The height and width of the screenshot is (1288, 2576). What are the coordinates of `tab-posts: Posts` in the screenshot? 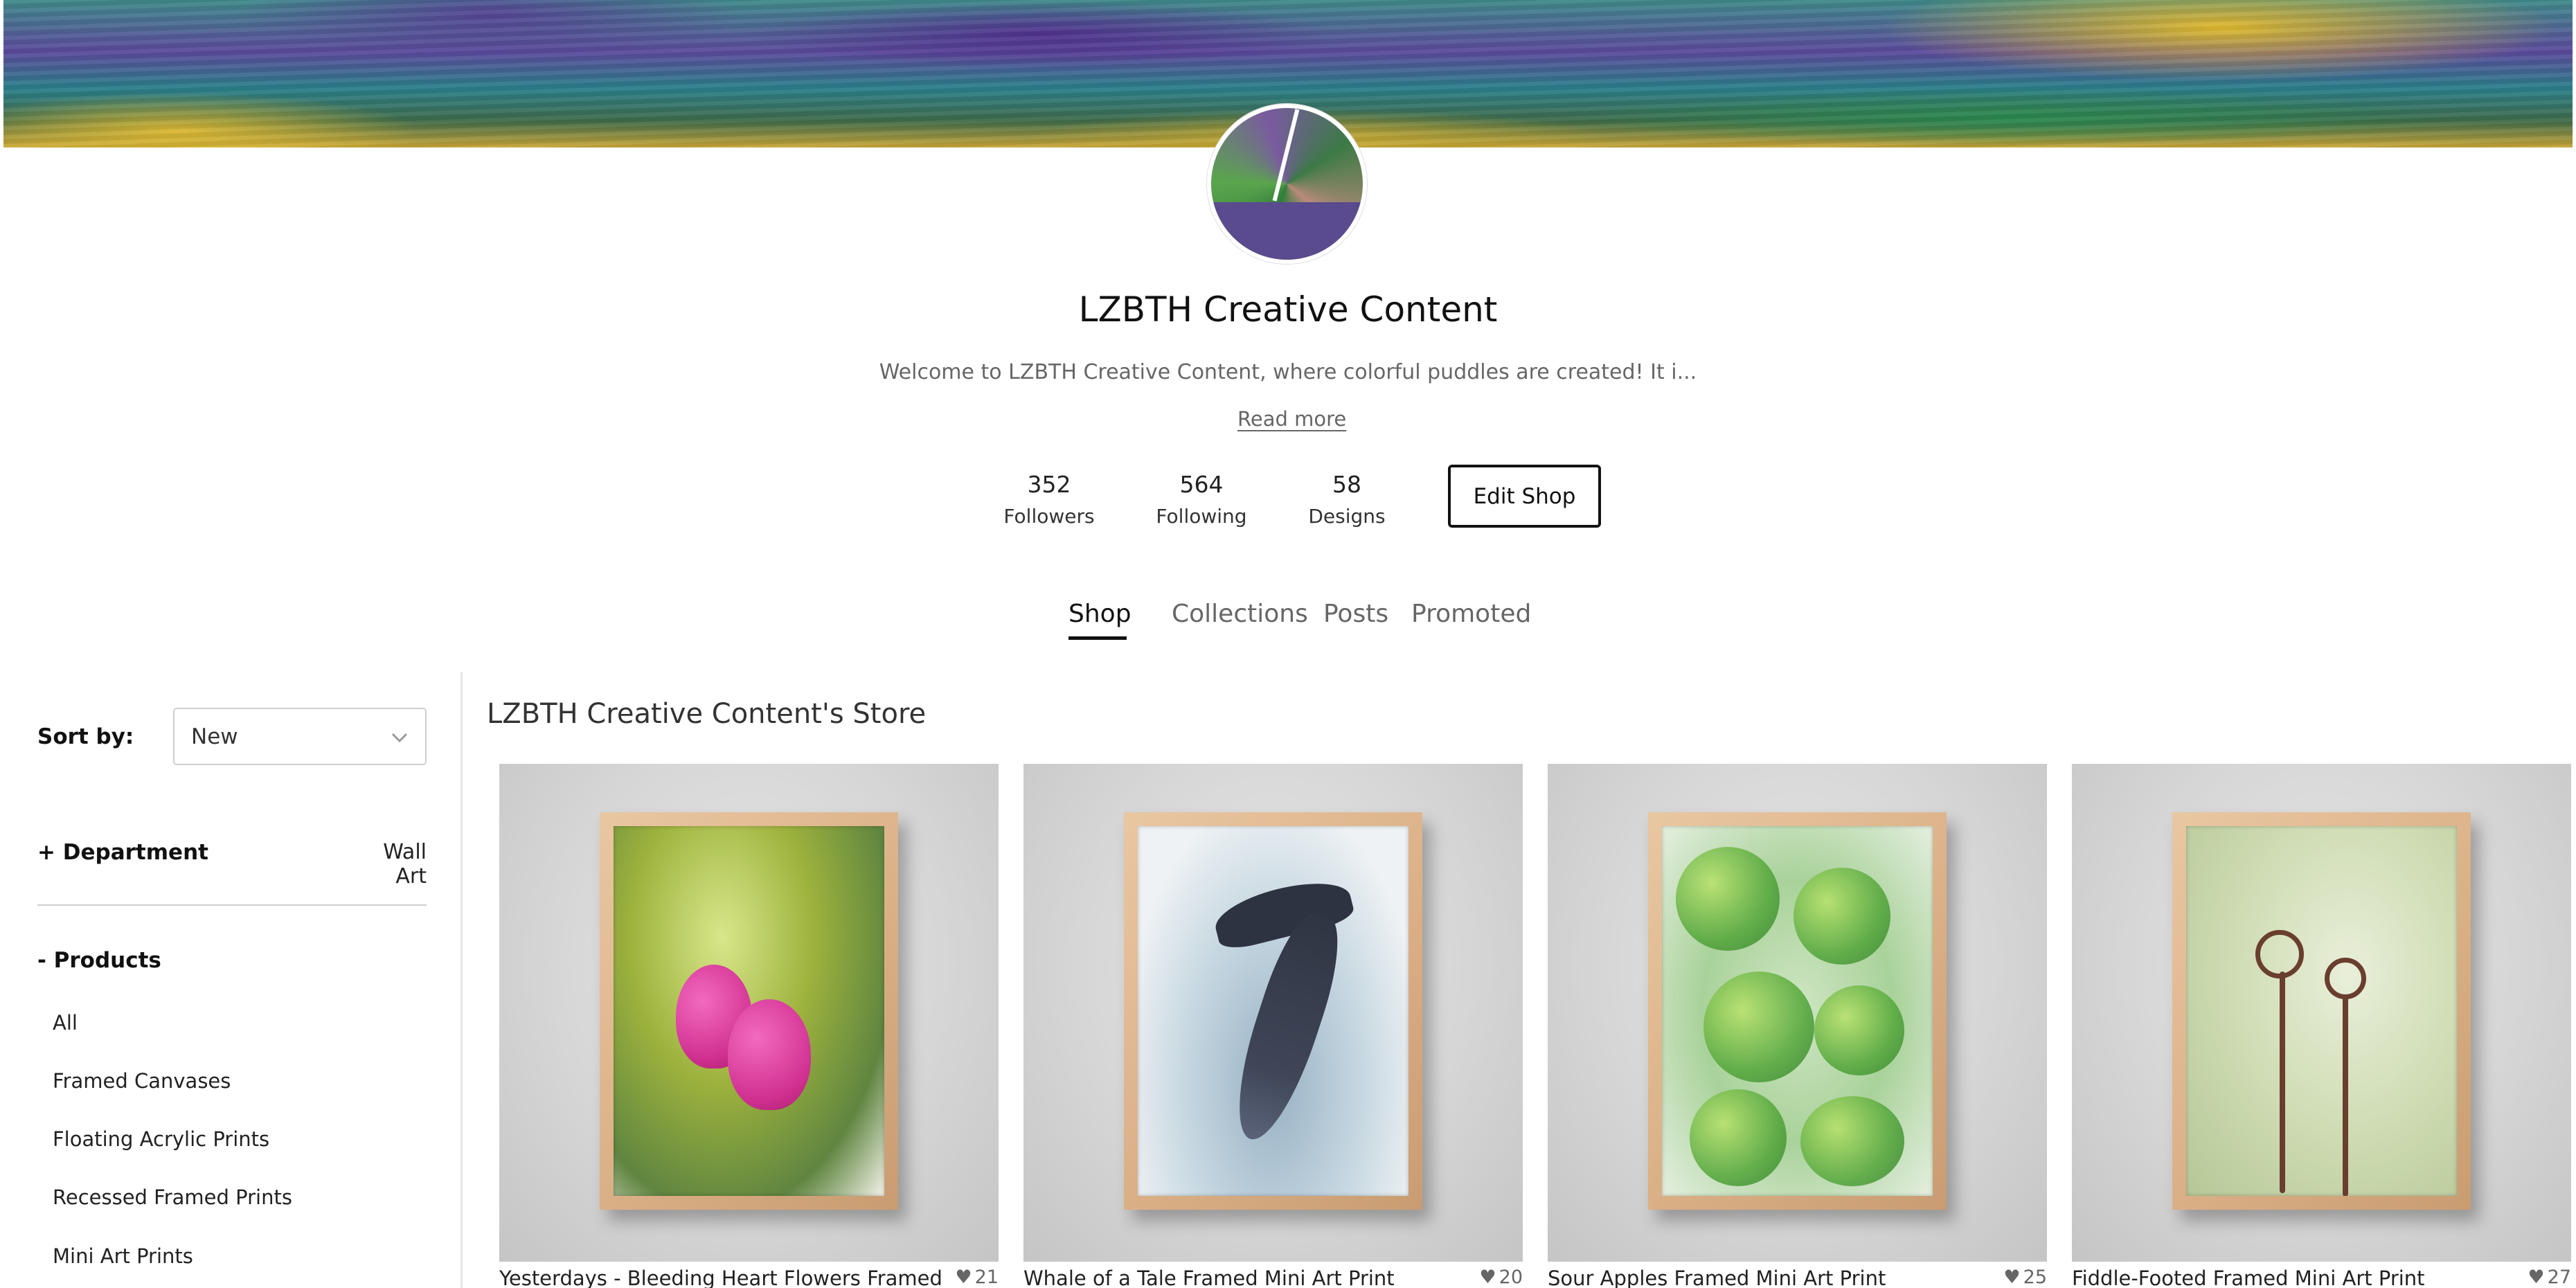 It's located at (1355, 614).